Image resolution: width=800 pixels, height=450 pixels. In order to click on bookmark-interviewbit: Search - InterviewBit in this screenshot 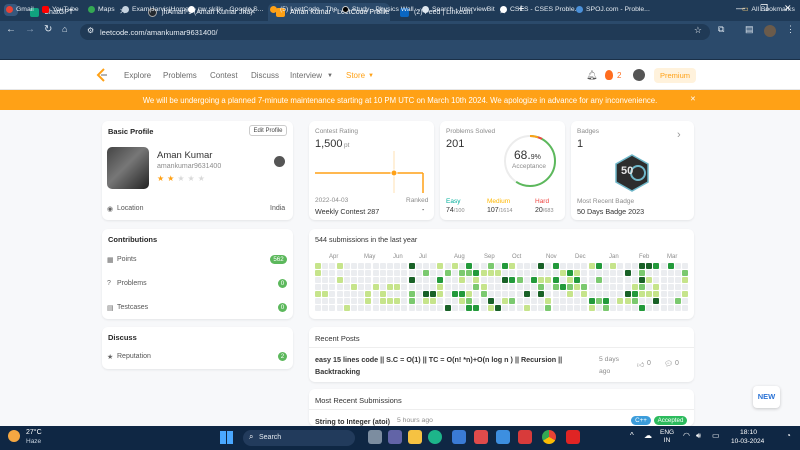, I will do `click(458, 9)`.